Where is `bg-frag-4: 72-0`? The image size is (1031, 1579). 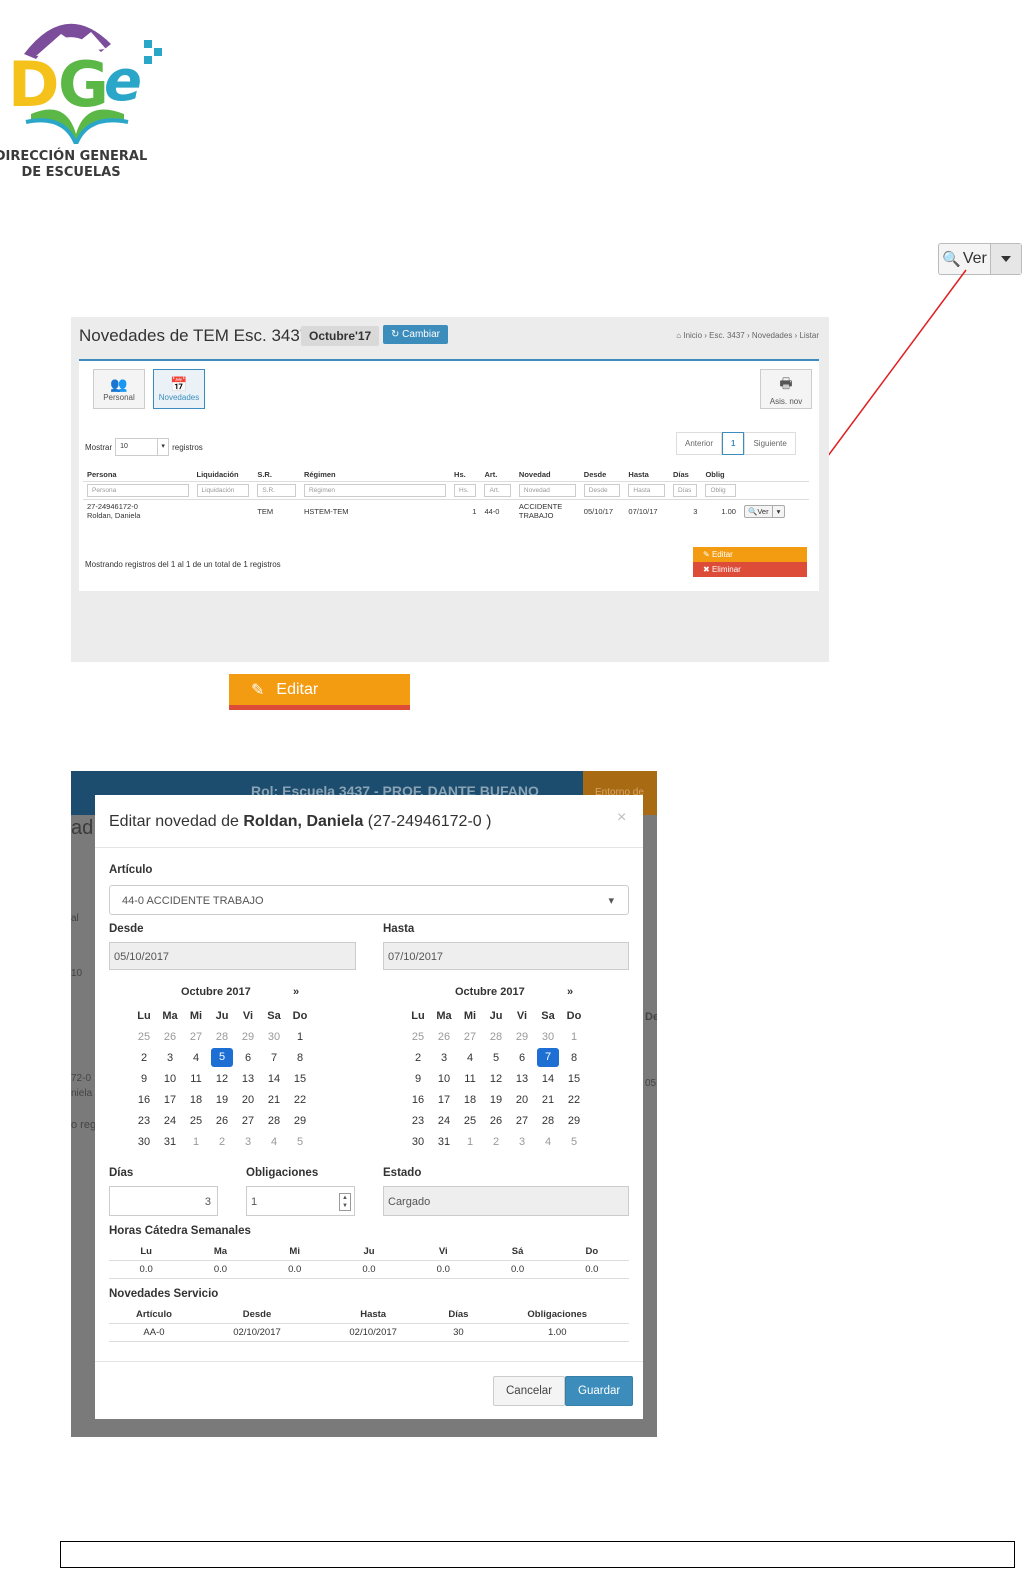 bg-frag-4: 72-0 is located at coordinates (81, 1078).